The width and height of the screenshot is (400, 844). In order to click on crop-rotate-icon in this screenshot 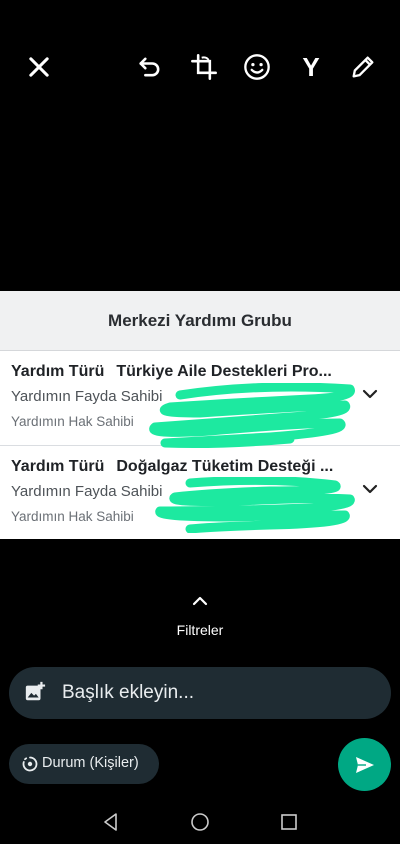, I will do `click(204, 67)`.